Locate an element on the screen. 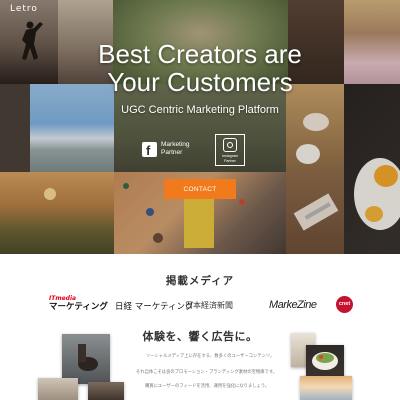 This screenshot has width=400, height=400. contact-button: CONTACT is located at coordinates (200, 189).